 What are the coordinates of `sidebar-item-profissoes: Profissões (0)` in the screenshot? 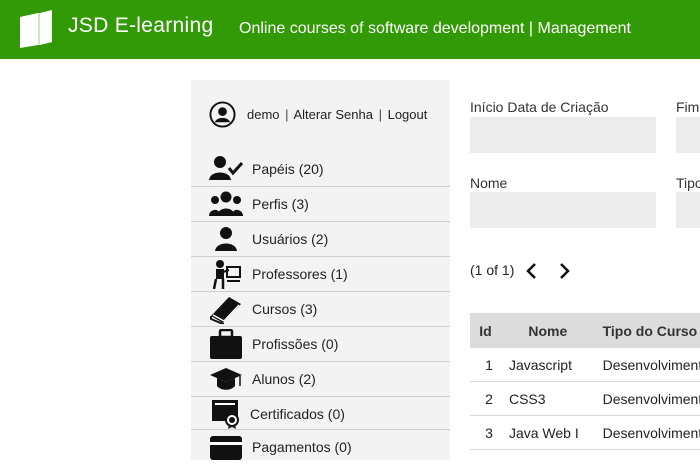 It's located at (320, 344).